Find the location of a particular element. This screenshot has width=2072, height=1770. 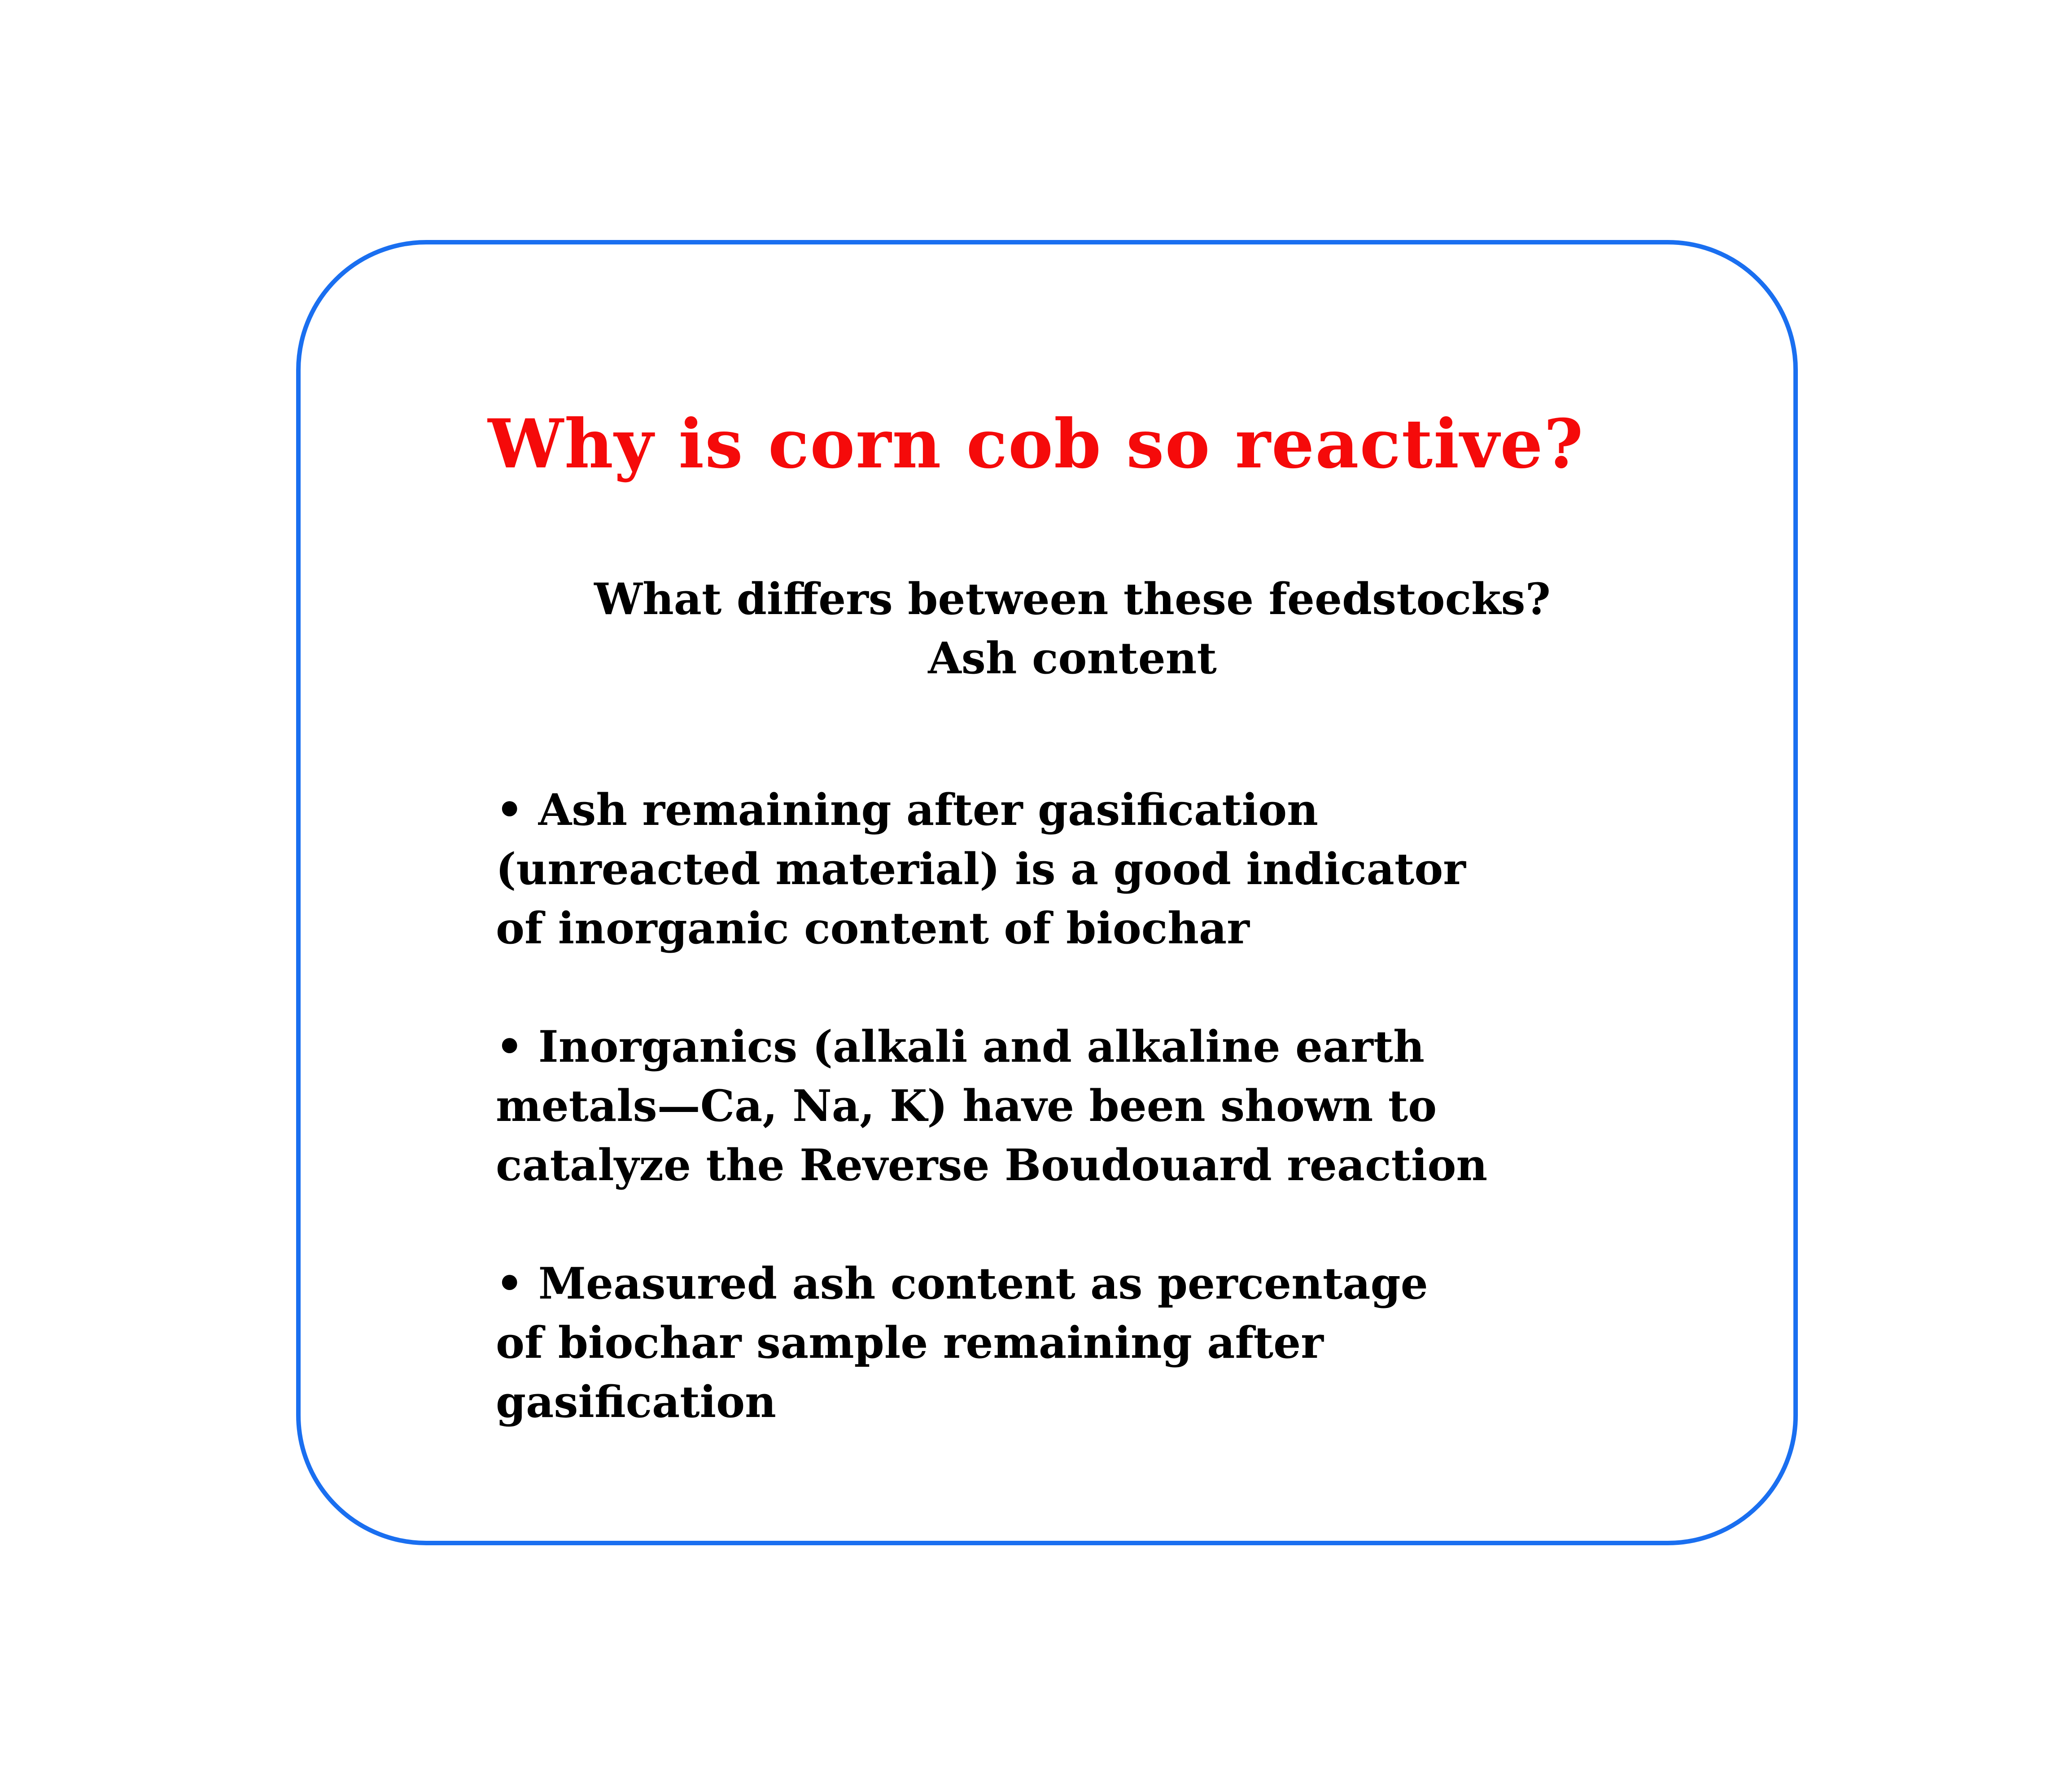

subtitle-question: What differs between these feedstocks? is located at coordinates (1072, 599).